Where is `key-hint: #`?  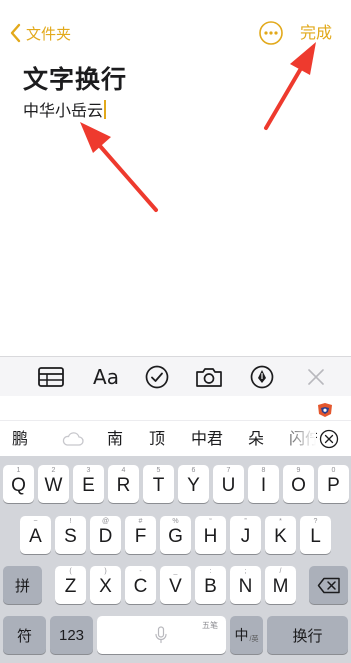
key-hint: # is located at coordinates (140, 521).